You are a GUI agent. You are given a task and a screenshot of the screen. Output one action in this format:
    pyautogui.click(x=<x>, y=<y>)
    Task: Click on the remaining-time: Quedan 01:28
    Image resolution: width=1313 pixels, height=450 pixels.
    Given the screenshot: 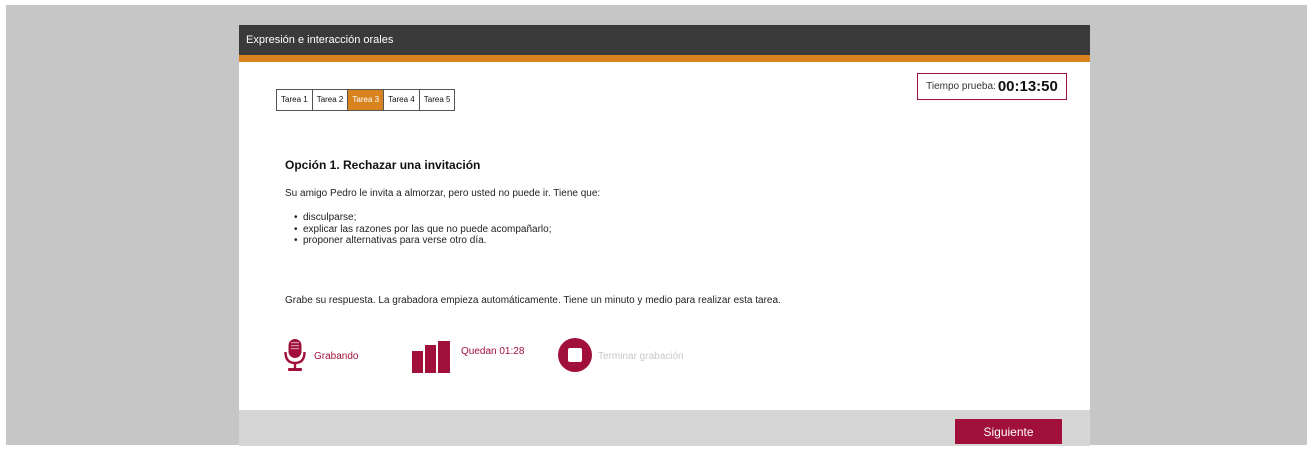 What is the action you would take?
    pyautogui.click(x=493, y=351)
    